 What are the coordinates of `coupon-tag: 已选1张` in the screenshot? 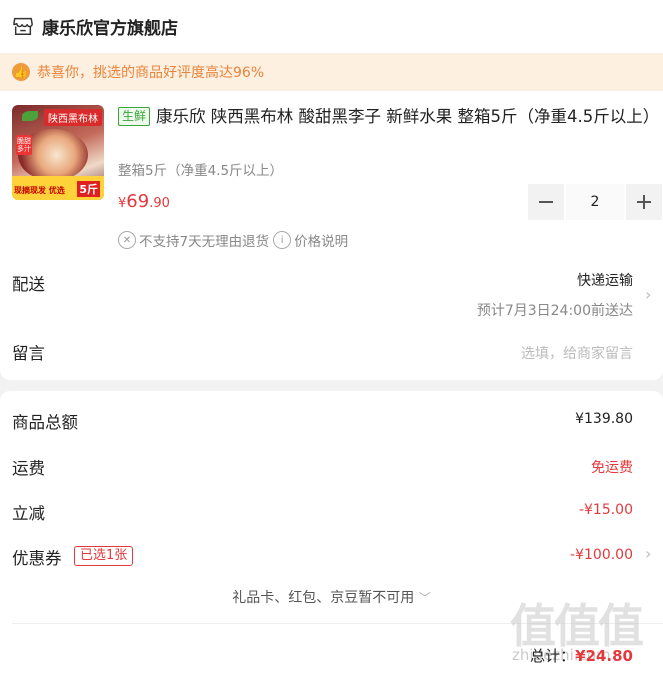 It's located at (104, 556).